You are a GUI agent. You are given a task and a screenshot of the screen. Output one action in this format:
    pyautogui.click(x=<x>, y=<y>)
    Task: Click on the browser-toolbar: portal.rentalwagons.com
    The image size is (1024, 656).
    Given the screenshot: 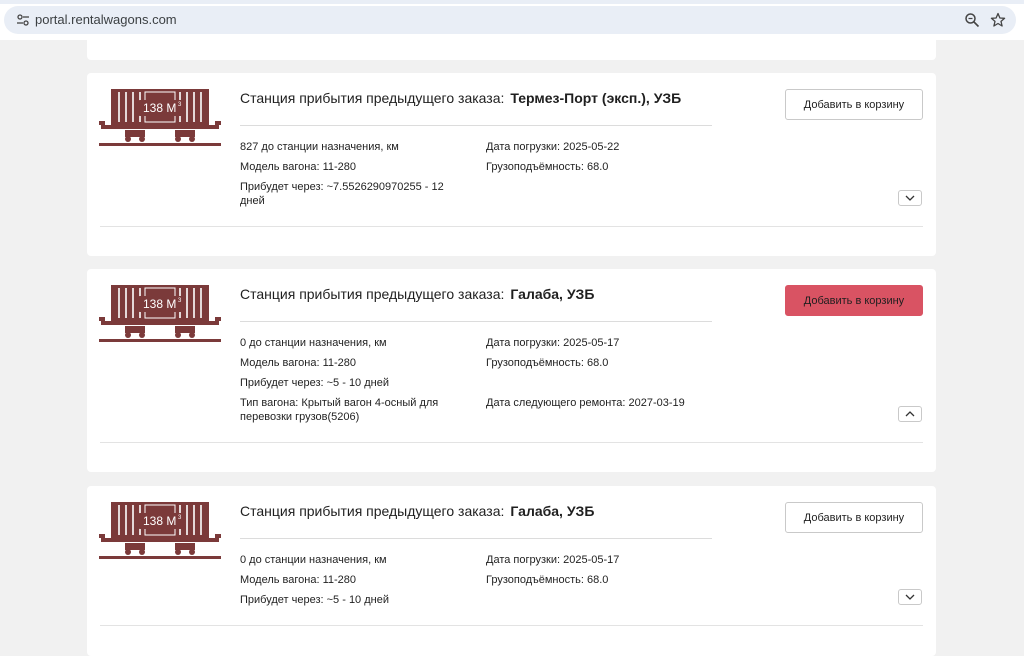 What is the action you would take?
    pyautogui.click(x=512, y=20)
    